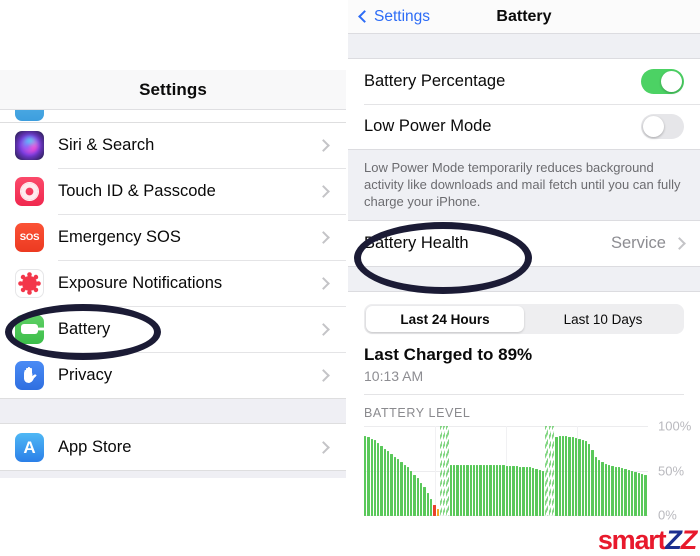 The width and height of the screenshot is (700, 556). Describe the element at coordinates (95, 446) in the screenshot. I see `sidebar-item-label: App Store` at that location.